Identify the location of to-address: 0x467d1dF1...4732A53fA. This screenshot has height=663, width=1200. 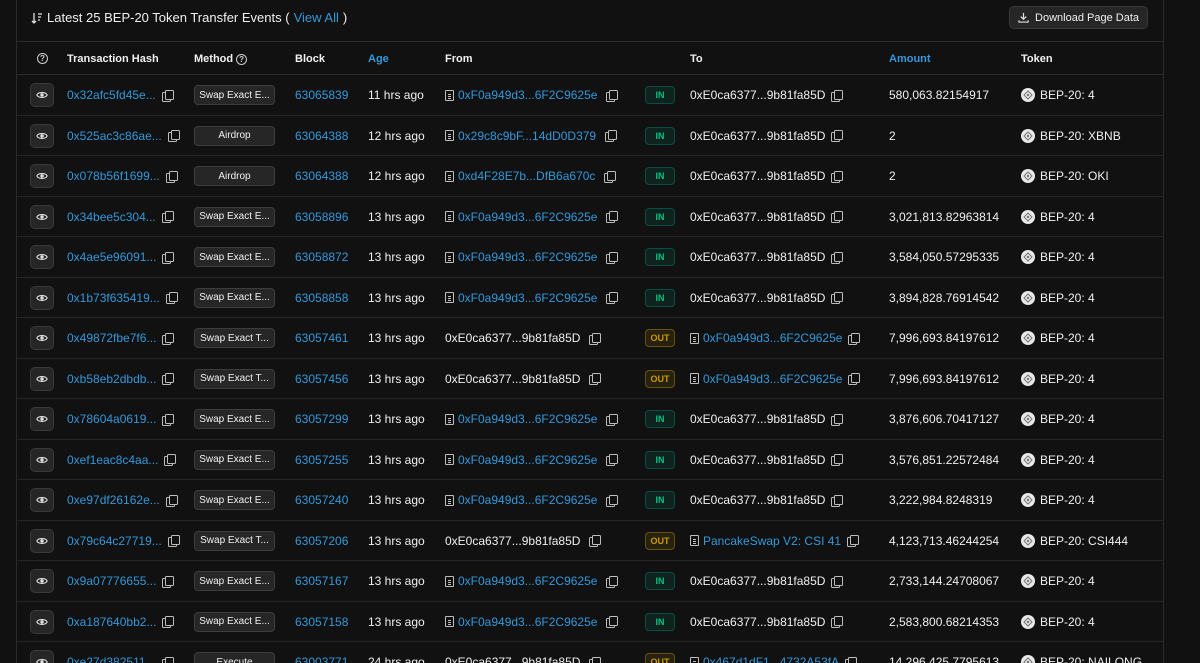
(771, 659).